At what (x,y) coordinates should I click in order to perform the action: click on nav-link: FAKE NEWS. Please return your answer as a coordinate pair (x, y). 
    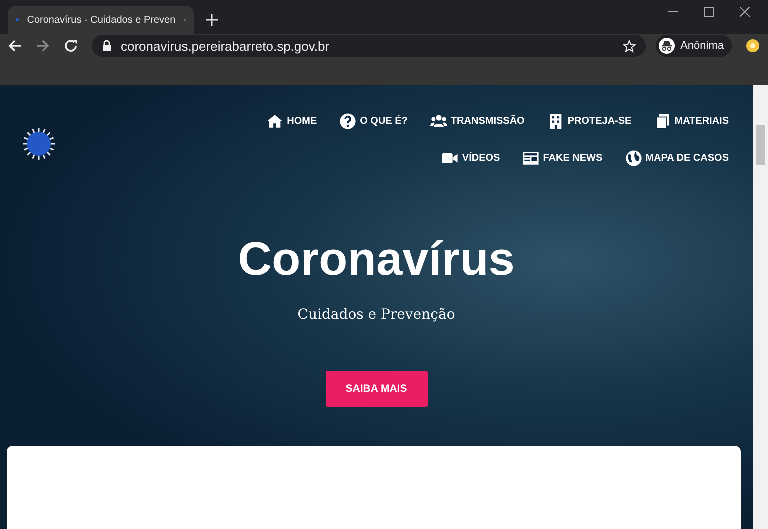
    Looking at the image, I should click on (562, 158).